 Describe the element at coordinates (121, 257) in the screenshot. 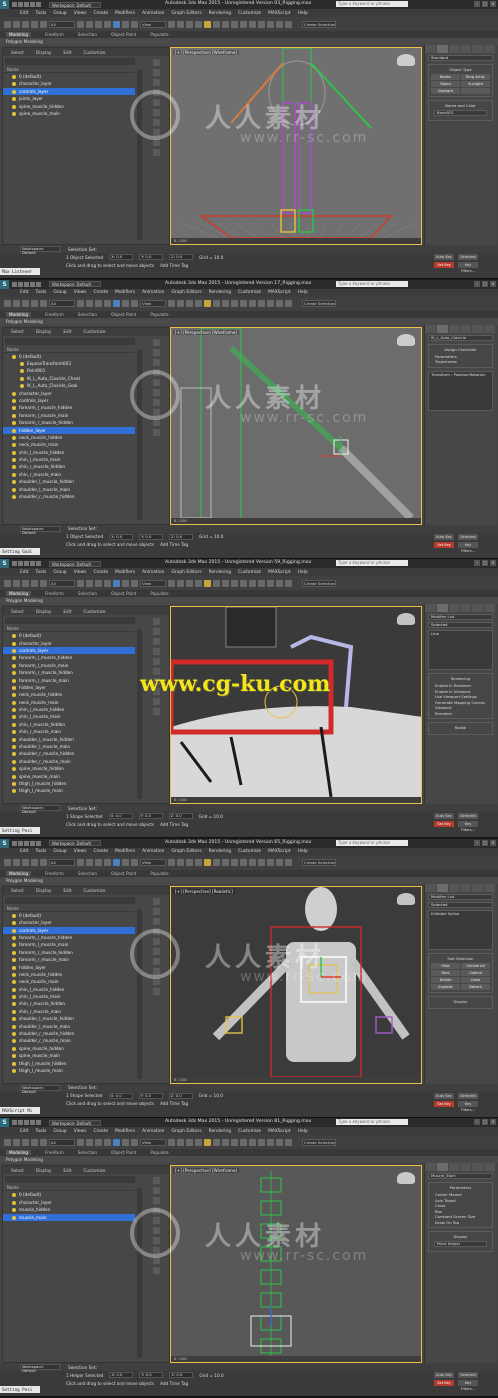

I see `coordinate-field: X: 0.0` at that location.